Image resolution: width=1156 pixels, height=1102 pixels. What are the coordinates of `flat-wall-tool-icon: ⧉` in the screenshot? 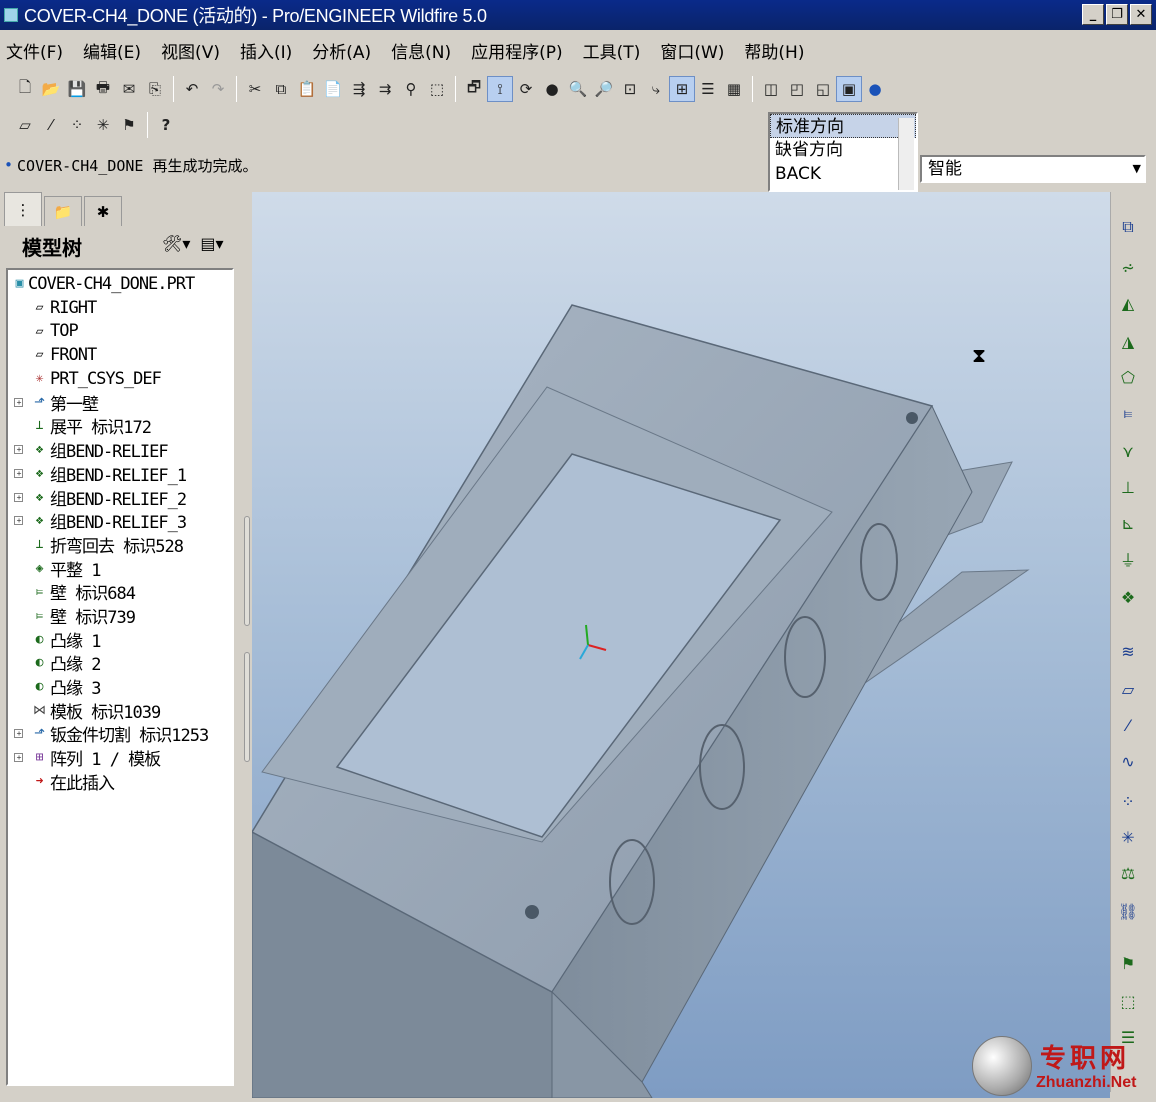 It's located at (1128, 227).